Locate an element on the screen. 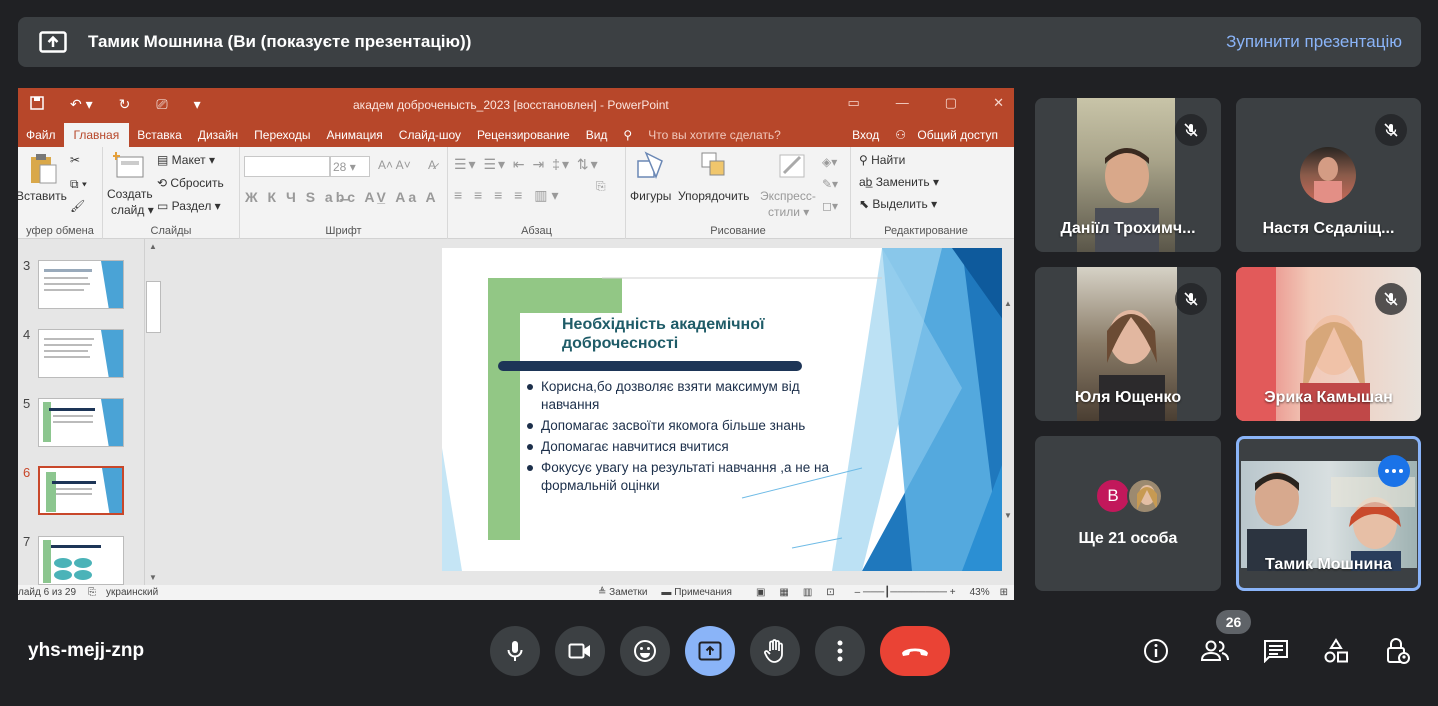 This screenshot has width=1438, height=706. layout-button: ▤ Макет ▾ is located at coordinates (186, 160).